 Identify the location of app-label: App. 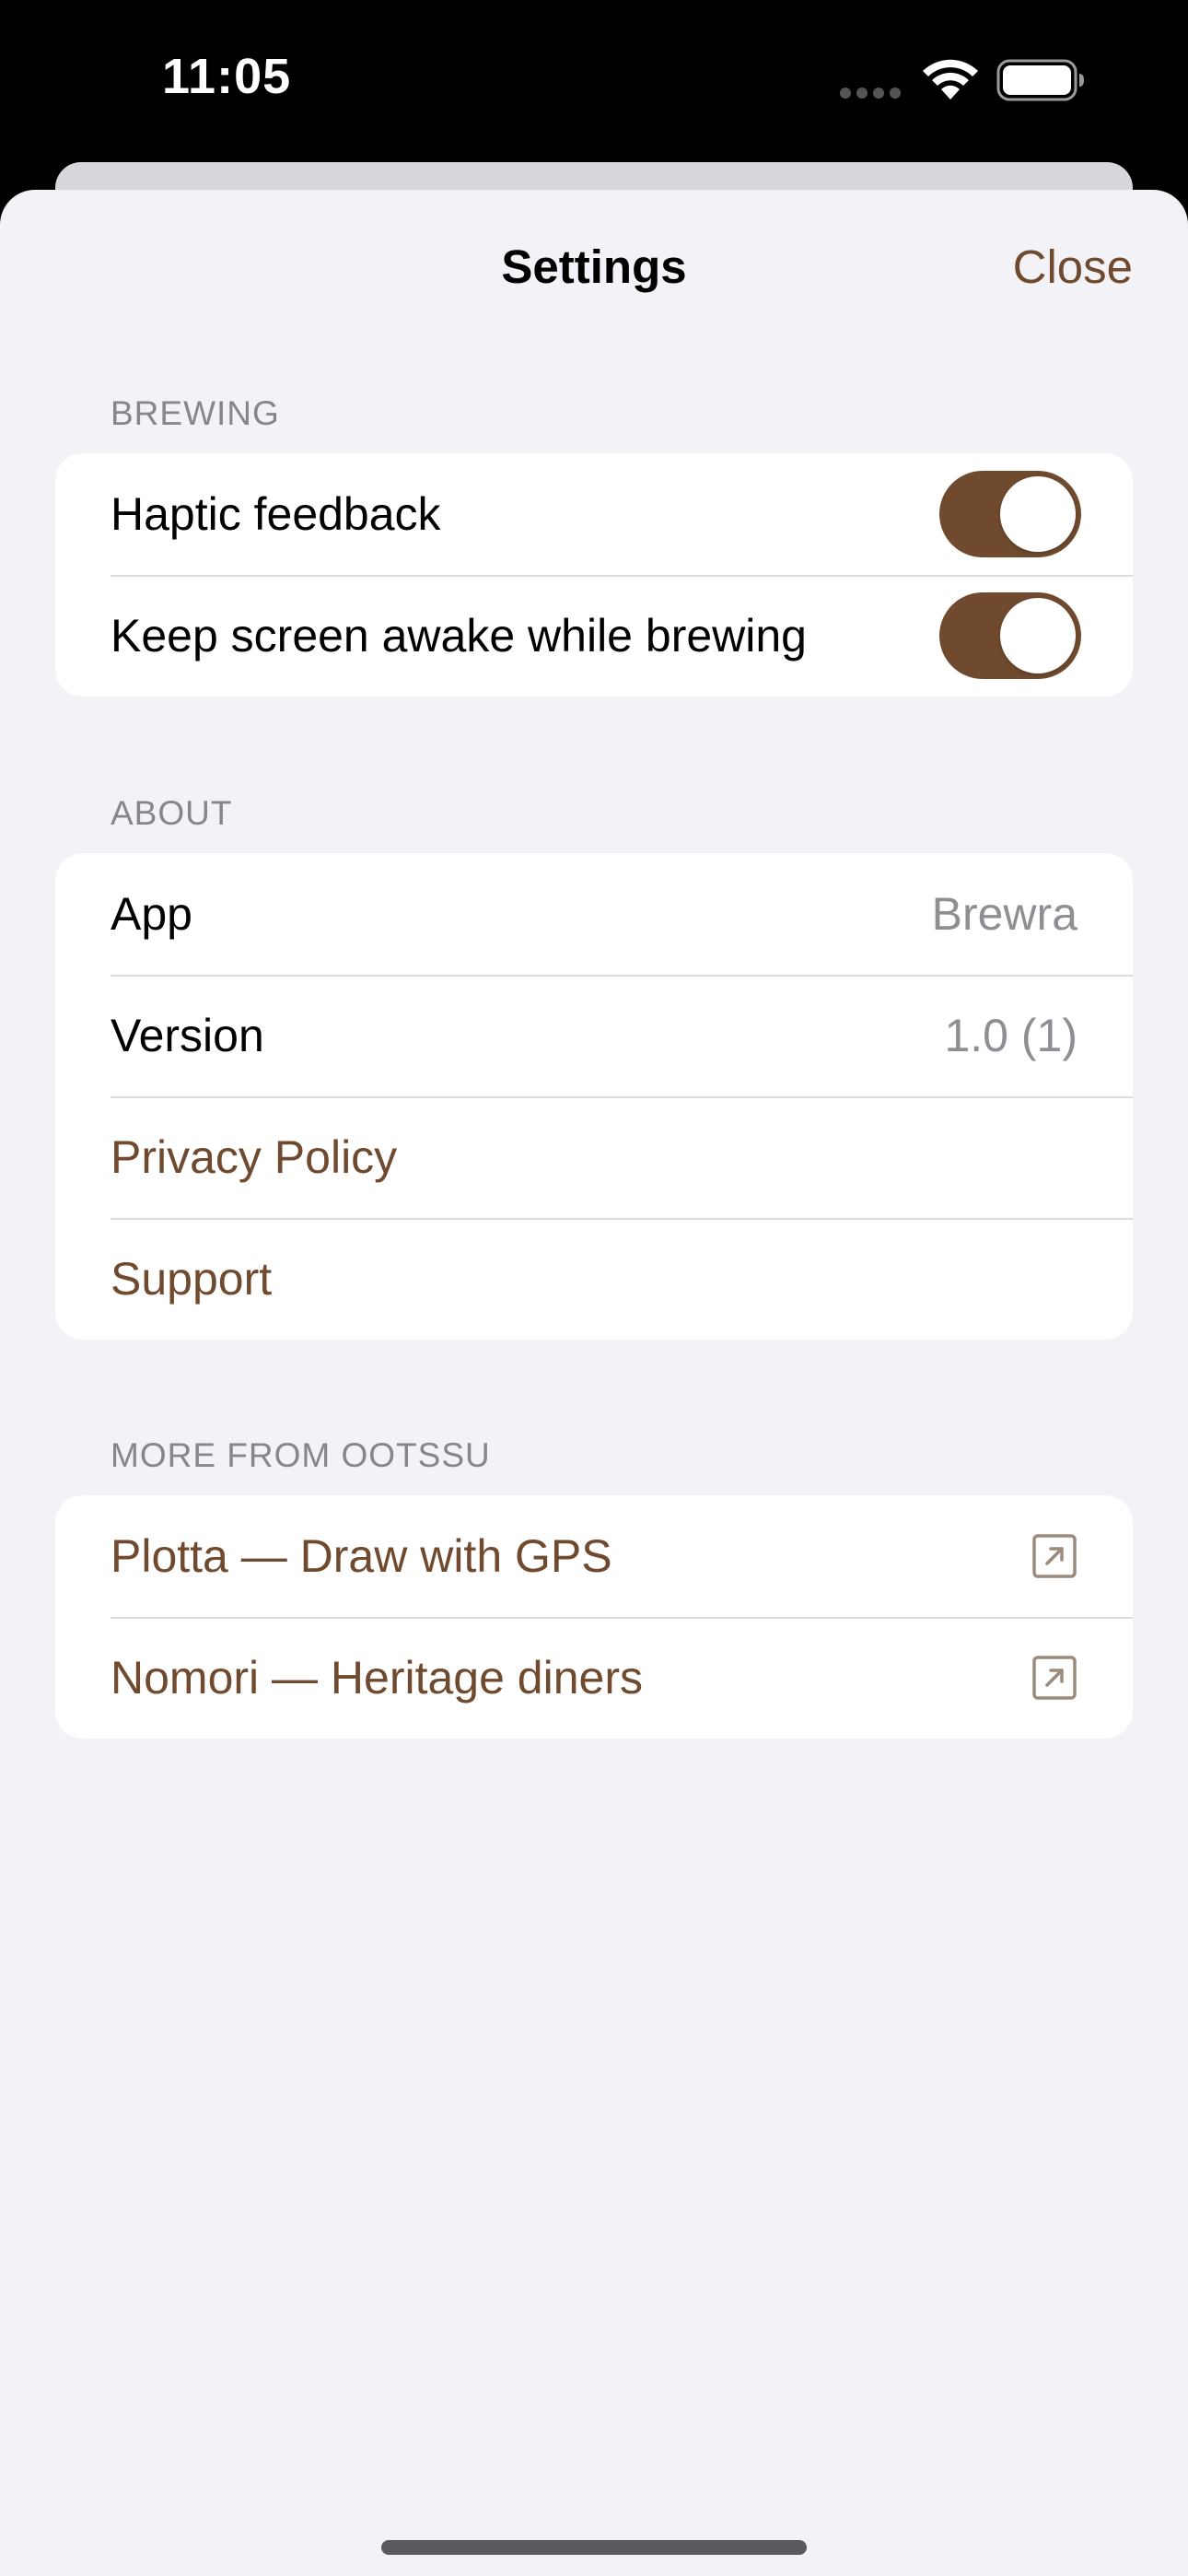
(151, 914).